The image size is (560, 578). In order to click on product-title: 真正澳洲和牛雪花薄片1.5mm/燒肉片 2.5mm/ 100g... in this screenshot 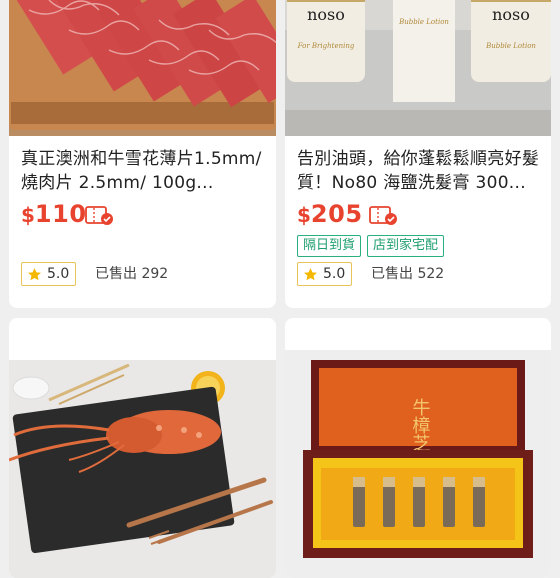, I will do `click(143, 171)`.